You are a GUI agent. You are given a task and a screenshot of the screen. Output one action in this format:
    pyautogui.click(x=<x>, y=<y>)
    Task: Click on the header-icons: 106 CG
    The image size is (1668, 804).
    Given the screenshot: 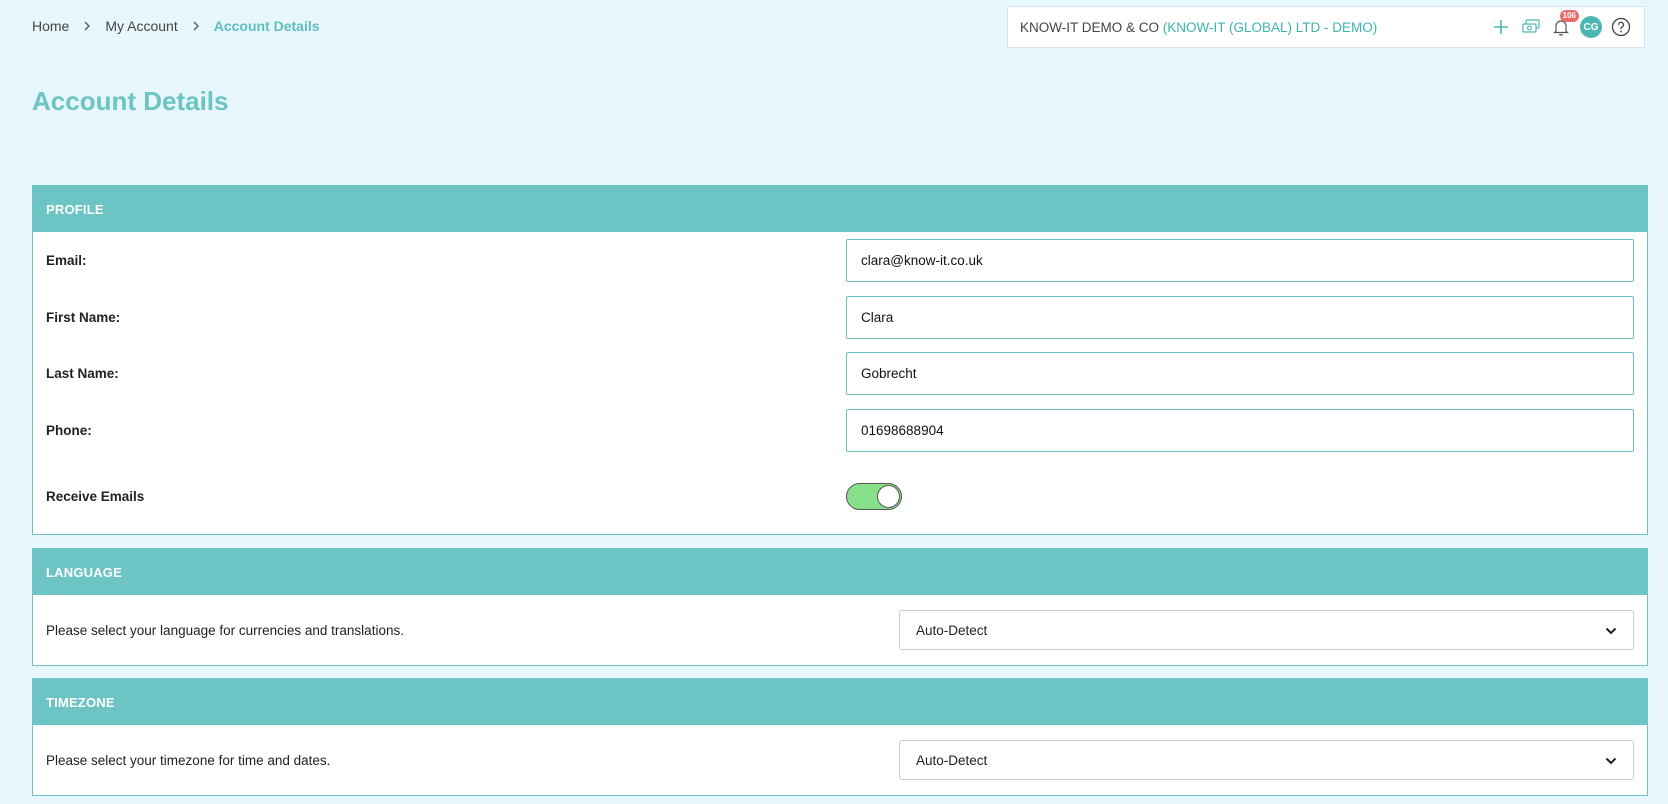 What is the action you would take?
    pyautogui.click(x=1561, y=24)
    